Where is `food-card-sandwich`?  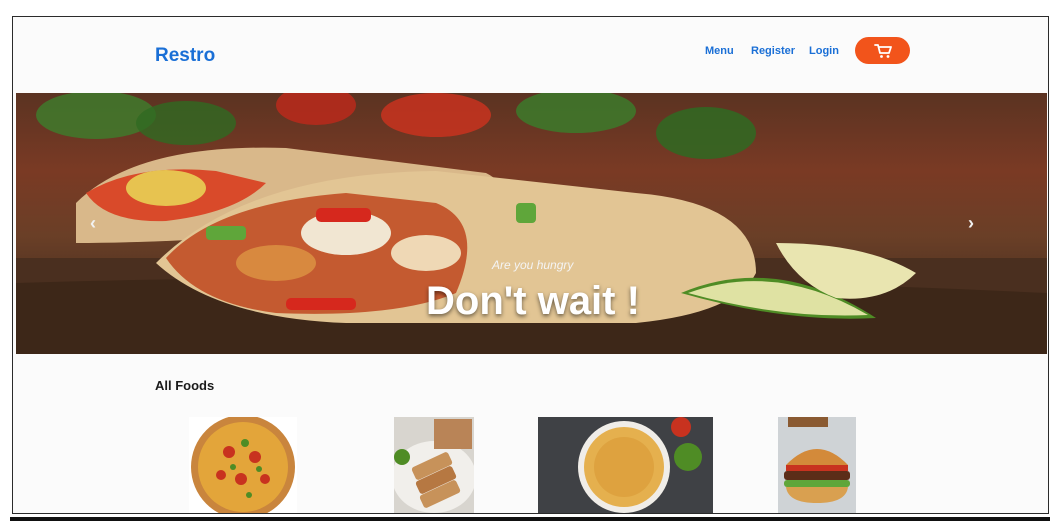
food-card-sandwich is located at coordinates (434, 465).